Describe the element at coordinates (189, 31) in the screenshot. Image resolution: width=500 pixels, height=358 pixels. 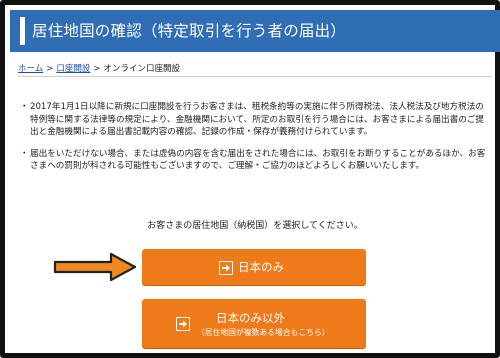
I see `page-title: 居住地国の確認（特定取引を行う者の届出）` at that location.